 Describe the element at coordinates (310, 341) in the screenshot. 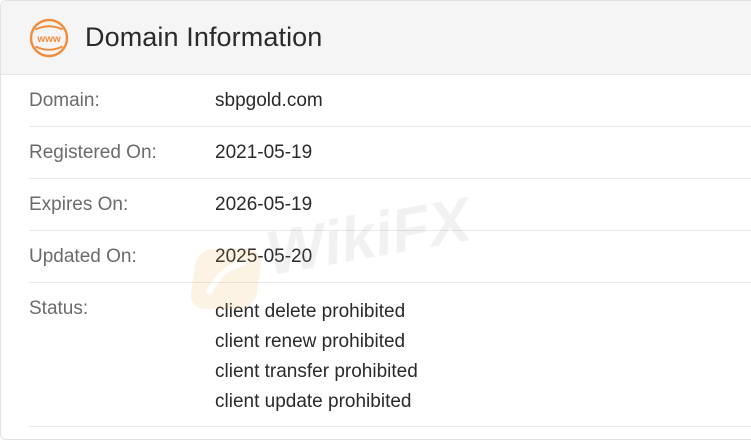

I see `status-item: client renew prohibited` at that location.